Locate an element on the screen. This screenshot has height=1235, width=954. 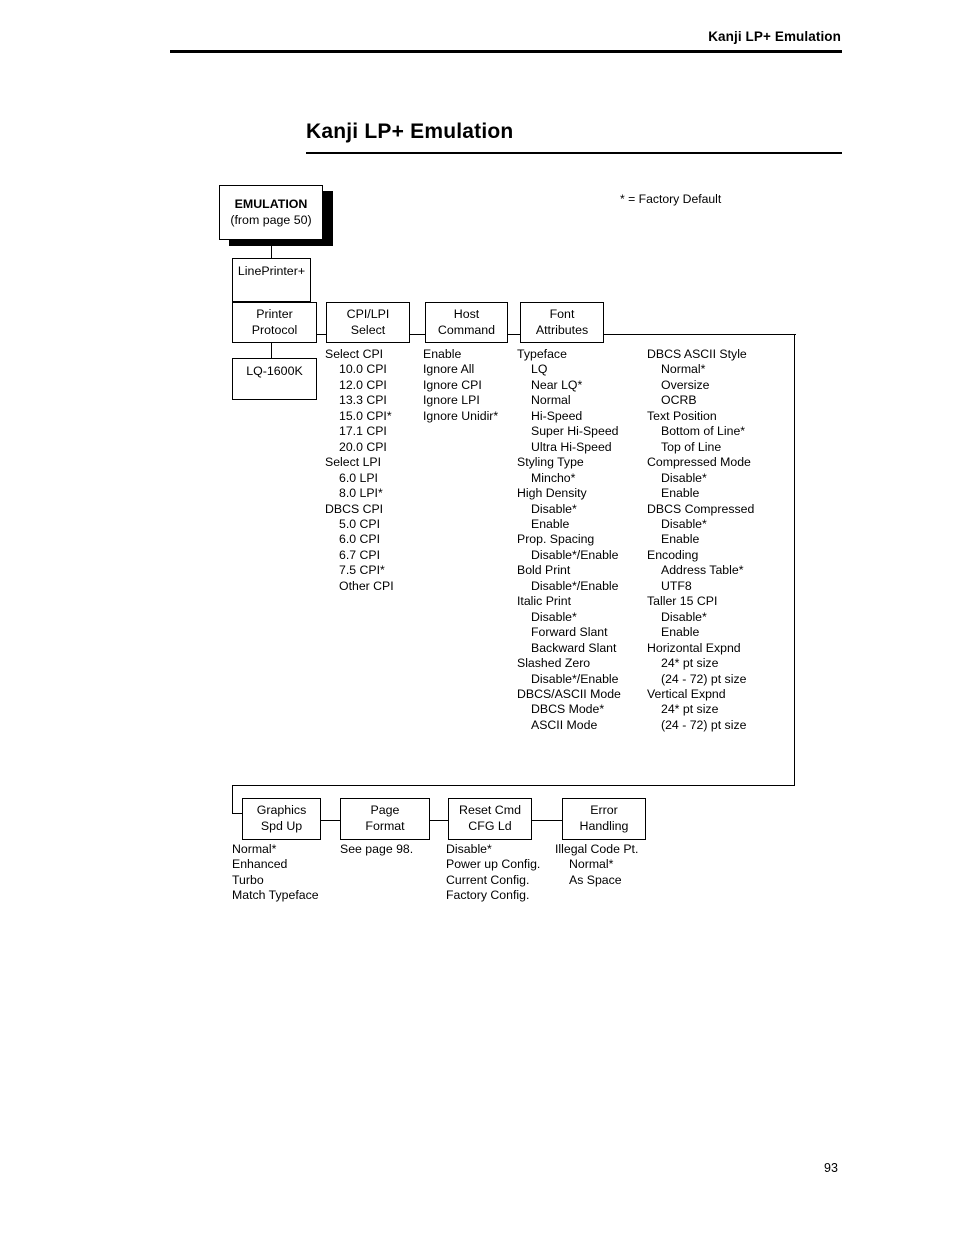
option-item: Super Hi-Speed is located at coordinates (575, 431).